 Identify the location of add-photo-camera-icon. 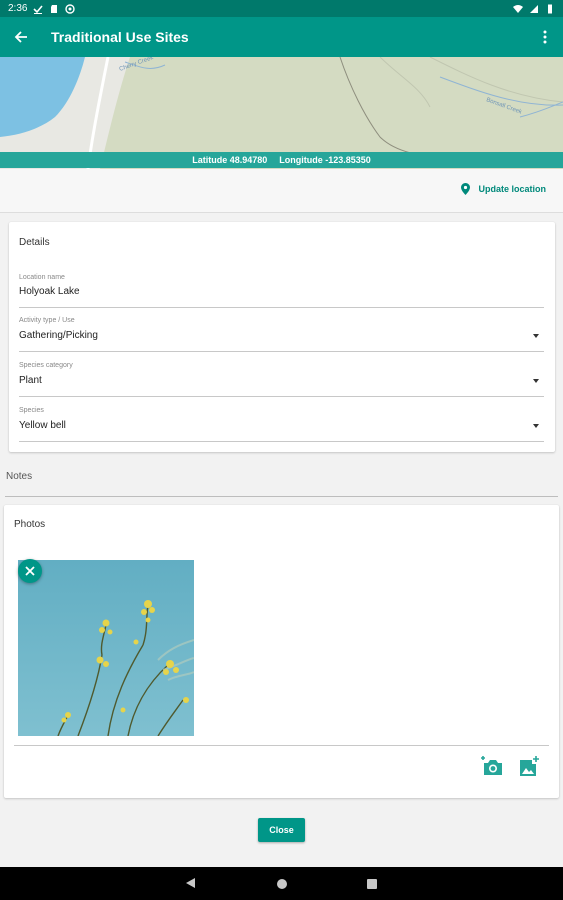
(491, 765).